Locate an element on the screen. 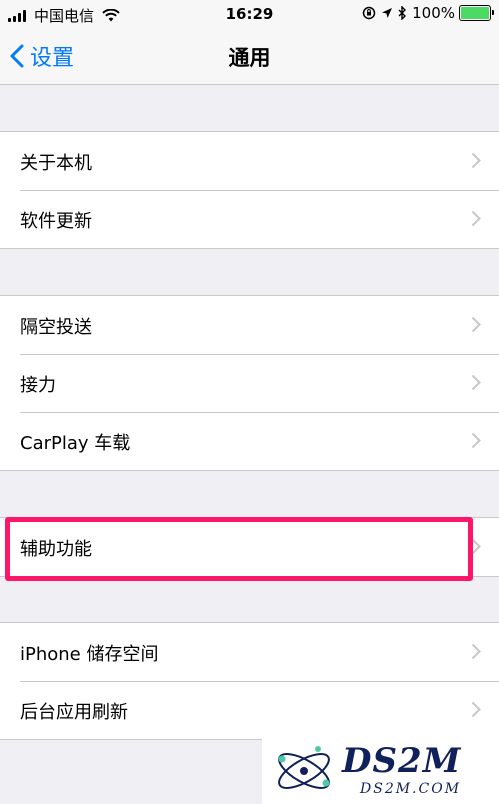 The width and height of the screenshot is (499, 804). orientation-lock-icon is located at coordinates (369, 13).